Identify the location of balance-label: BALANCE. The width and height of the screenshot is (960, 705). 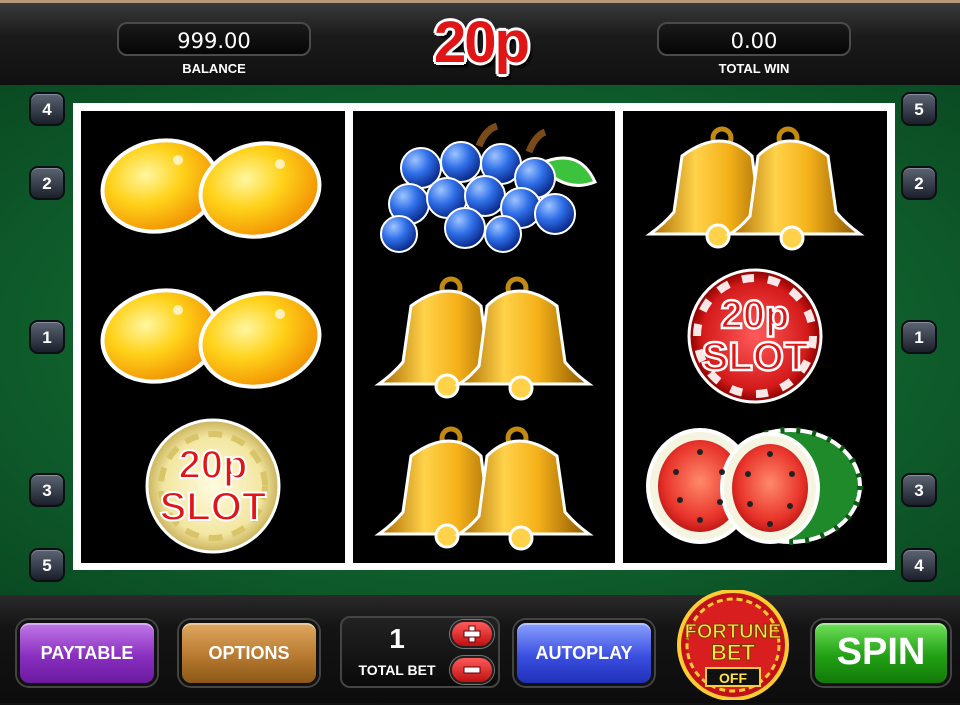
(214, 68).